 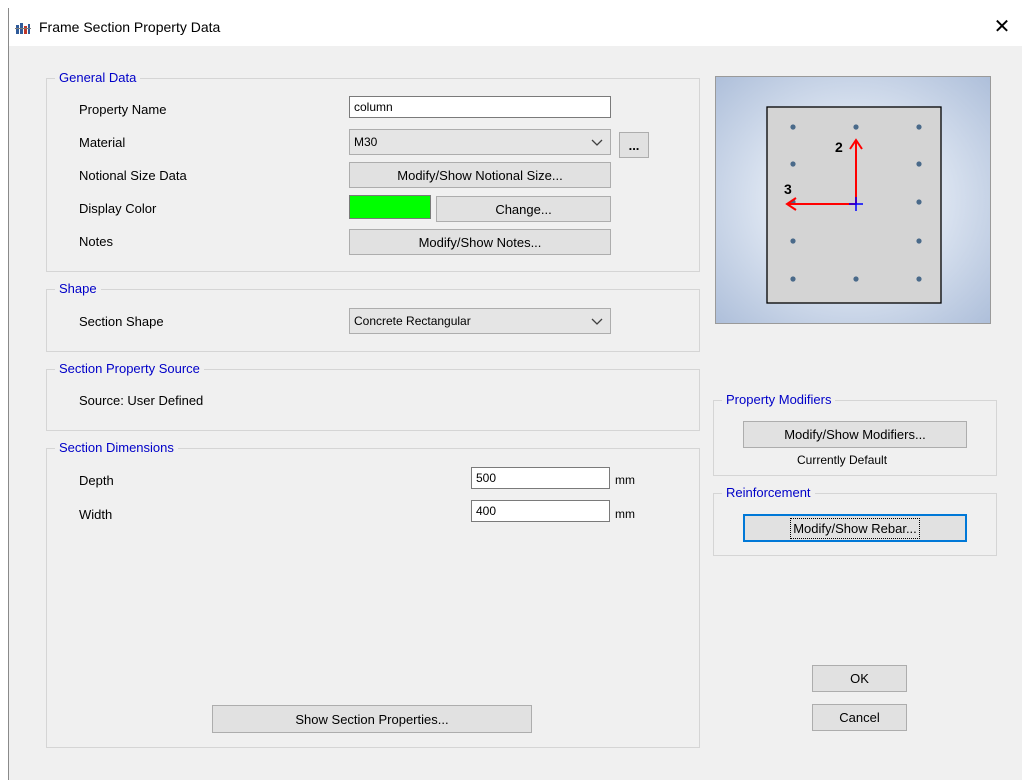 What do you see at coordinates (1002, 27) in the screenshot?
I see `close-icon: ✕` at bounding box center [1002, 27].